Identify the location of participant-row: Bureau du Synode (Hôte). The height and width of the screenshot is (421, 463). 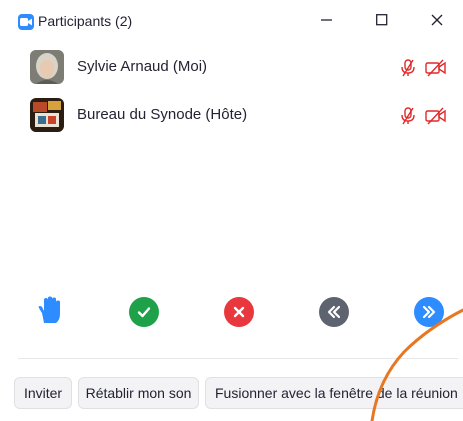
(231, 116).